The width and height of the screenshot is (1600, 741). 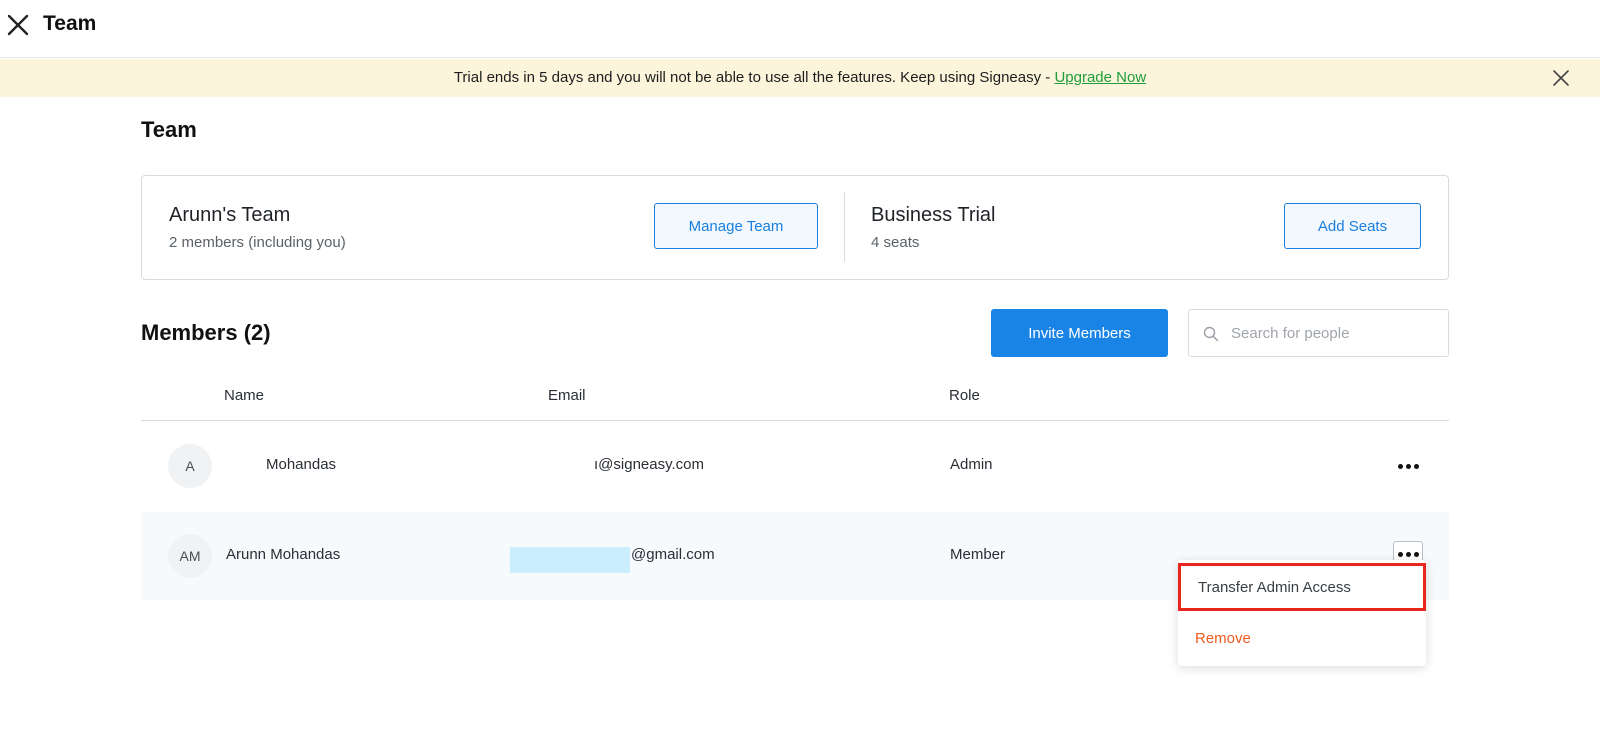 What do you see at coordinates (844, 227) in the screenshot?
I see `card-divider` at bounding box center [844, 227].